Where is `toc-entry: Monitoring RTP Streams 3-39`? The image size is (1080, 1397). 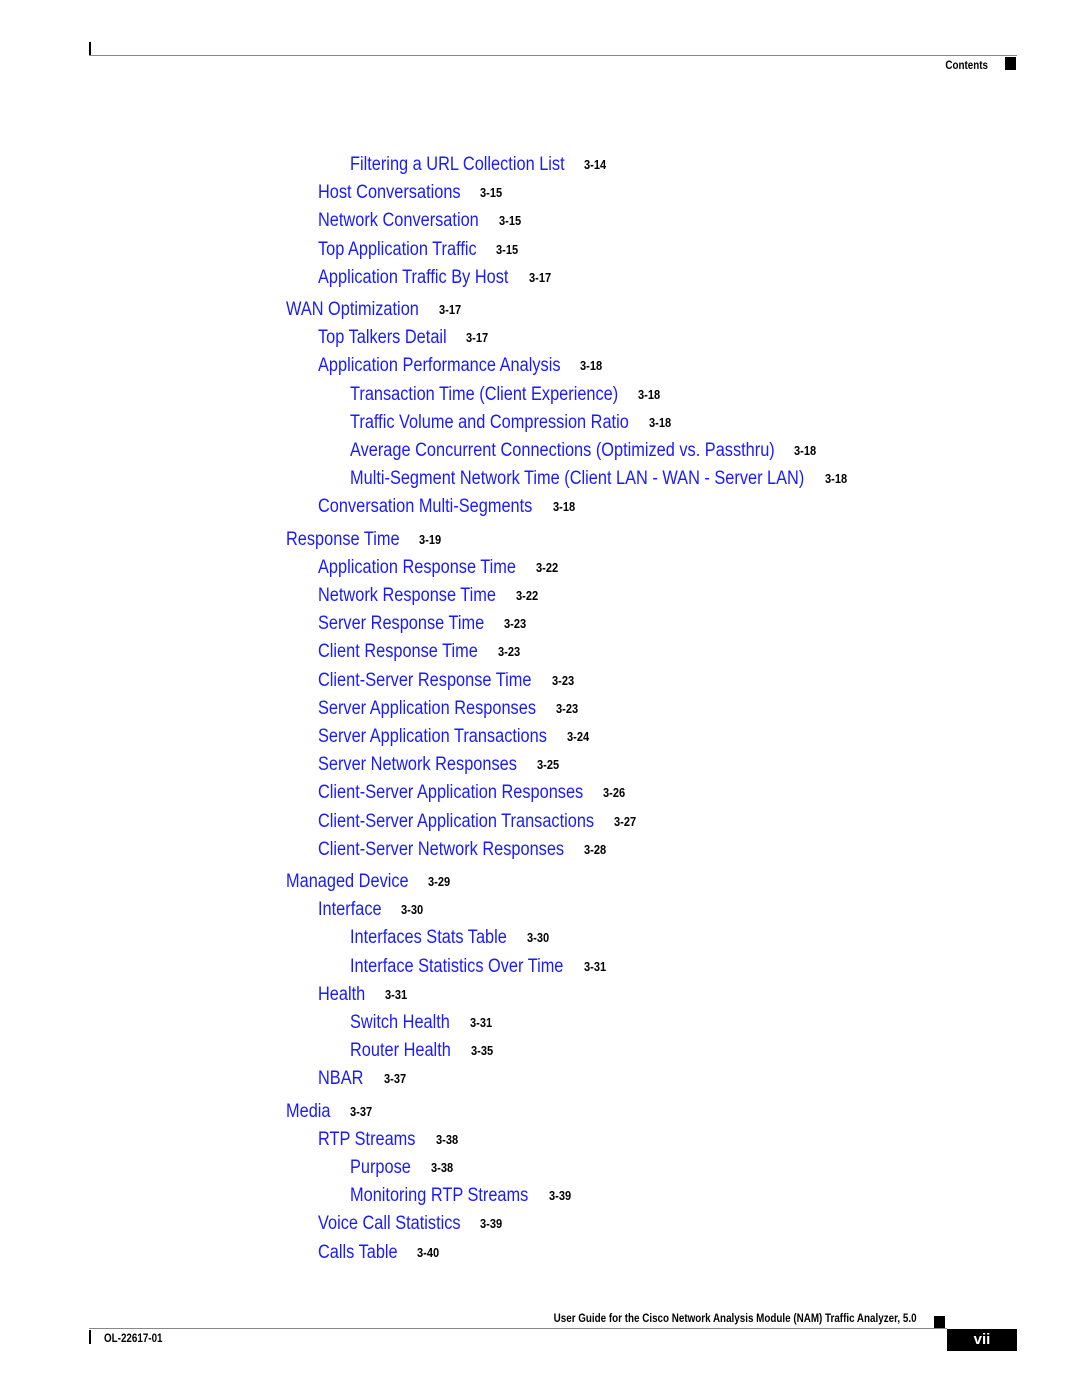
toc-entry: Monitoring RTP Streams 3-39 is located at coordinates (462, 1196).